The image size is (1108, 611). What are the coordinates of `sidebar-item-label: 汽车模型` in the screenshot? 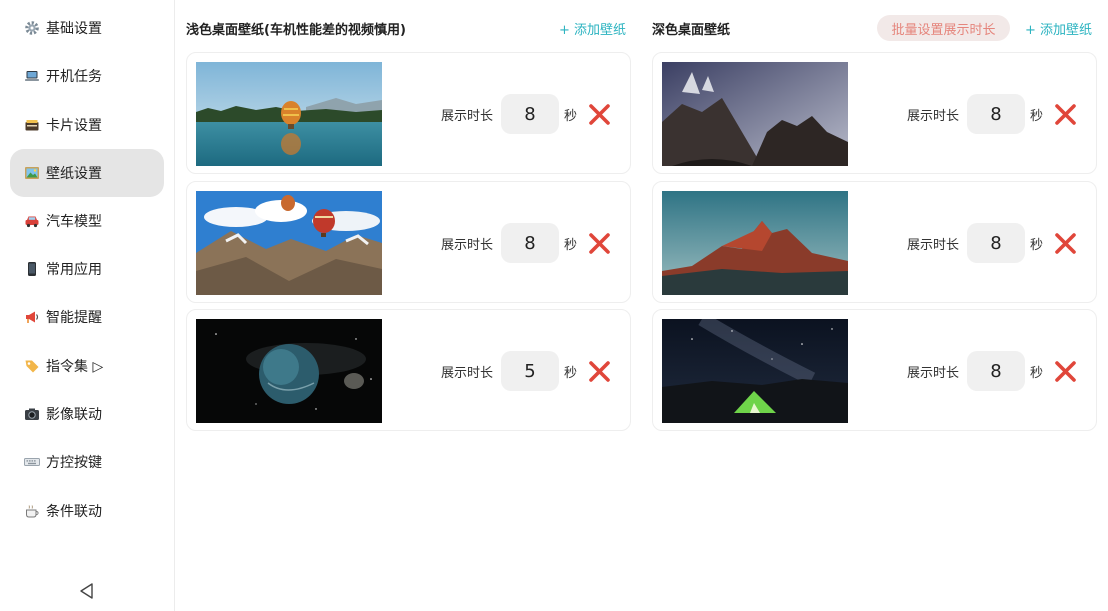 It's located at (74, 222).